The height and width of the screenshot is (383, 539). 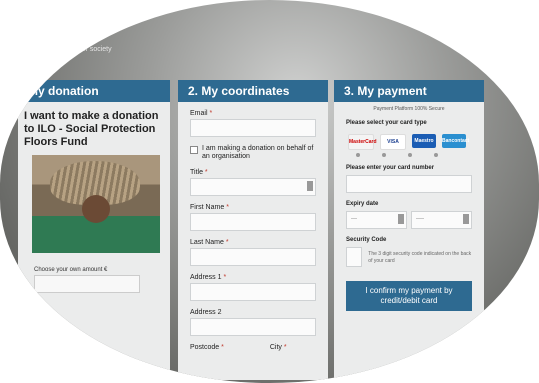 I want to click on address2-field, so click(x=253, y=327).